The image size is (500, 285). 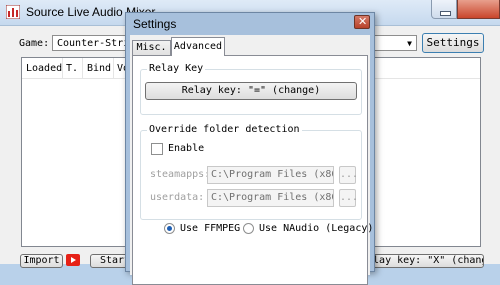 What do you see at coordinates (270, 175) in the screenshot?
I see `steamapps-path-field: C:\Program Files (x86)\S` at bounding box center [270, 175].